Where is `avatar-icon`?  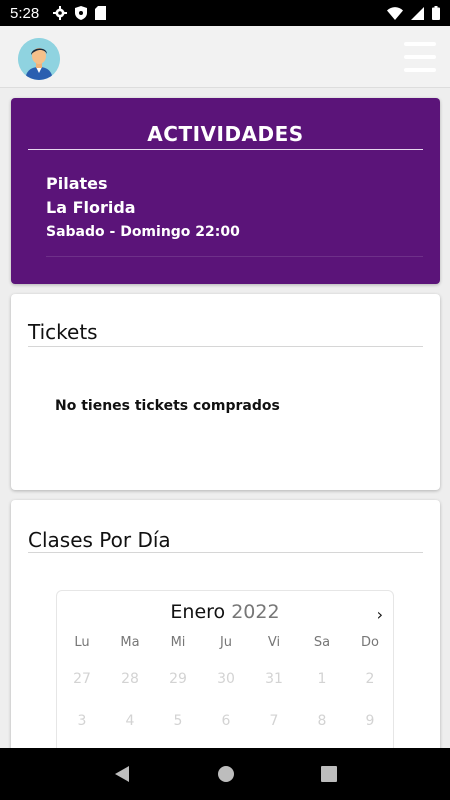 avatar-icon is located at coordinates (39, 59).